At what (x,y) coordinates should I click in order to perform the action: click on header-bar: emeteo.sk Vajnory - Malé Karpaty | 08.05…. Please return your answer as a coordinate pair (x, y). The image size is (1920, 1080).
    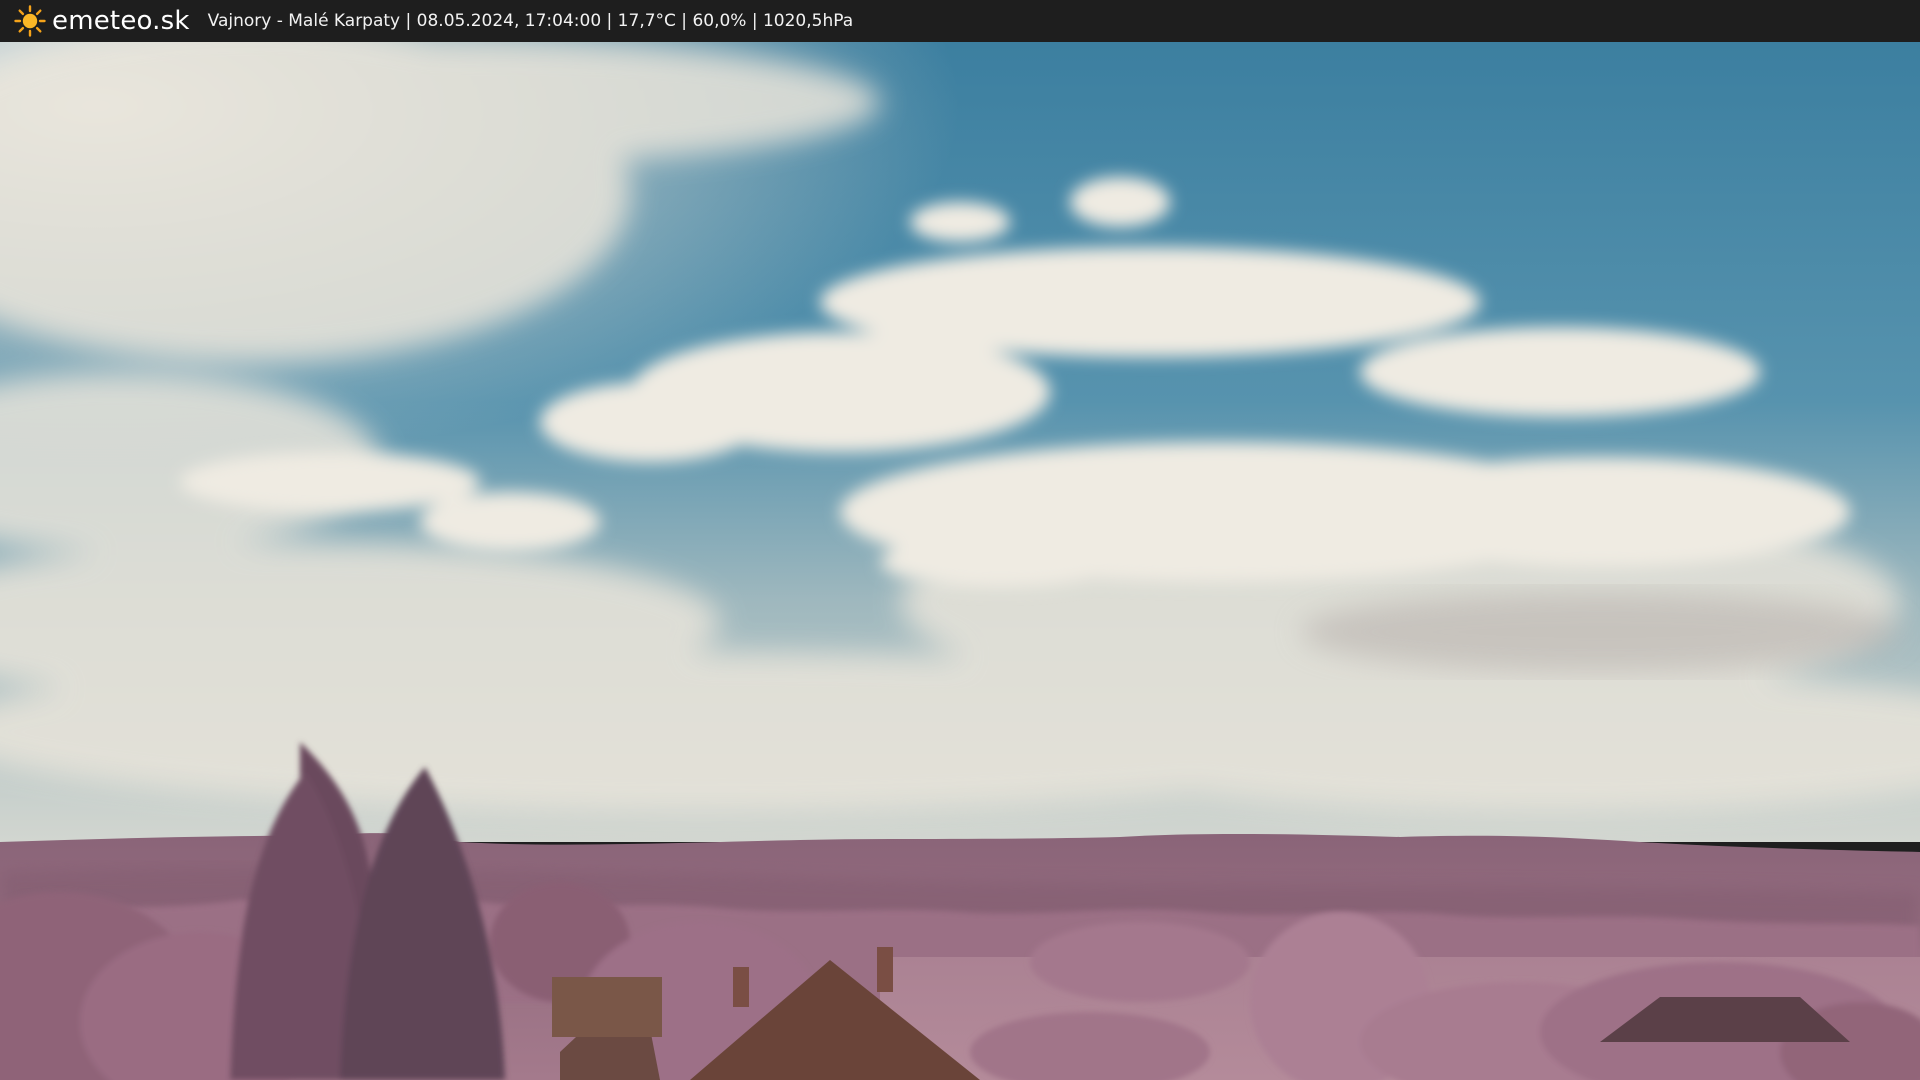
    Looking at the image, I should click on (960, 21).